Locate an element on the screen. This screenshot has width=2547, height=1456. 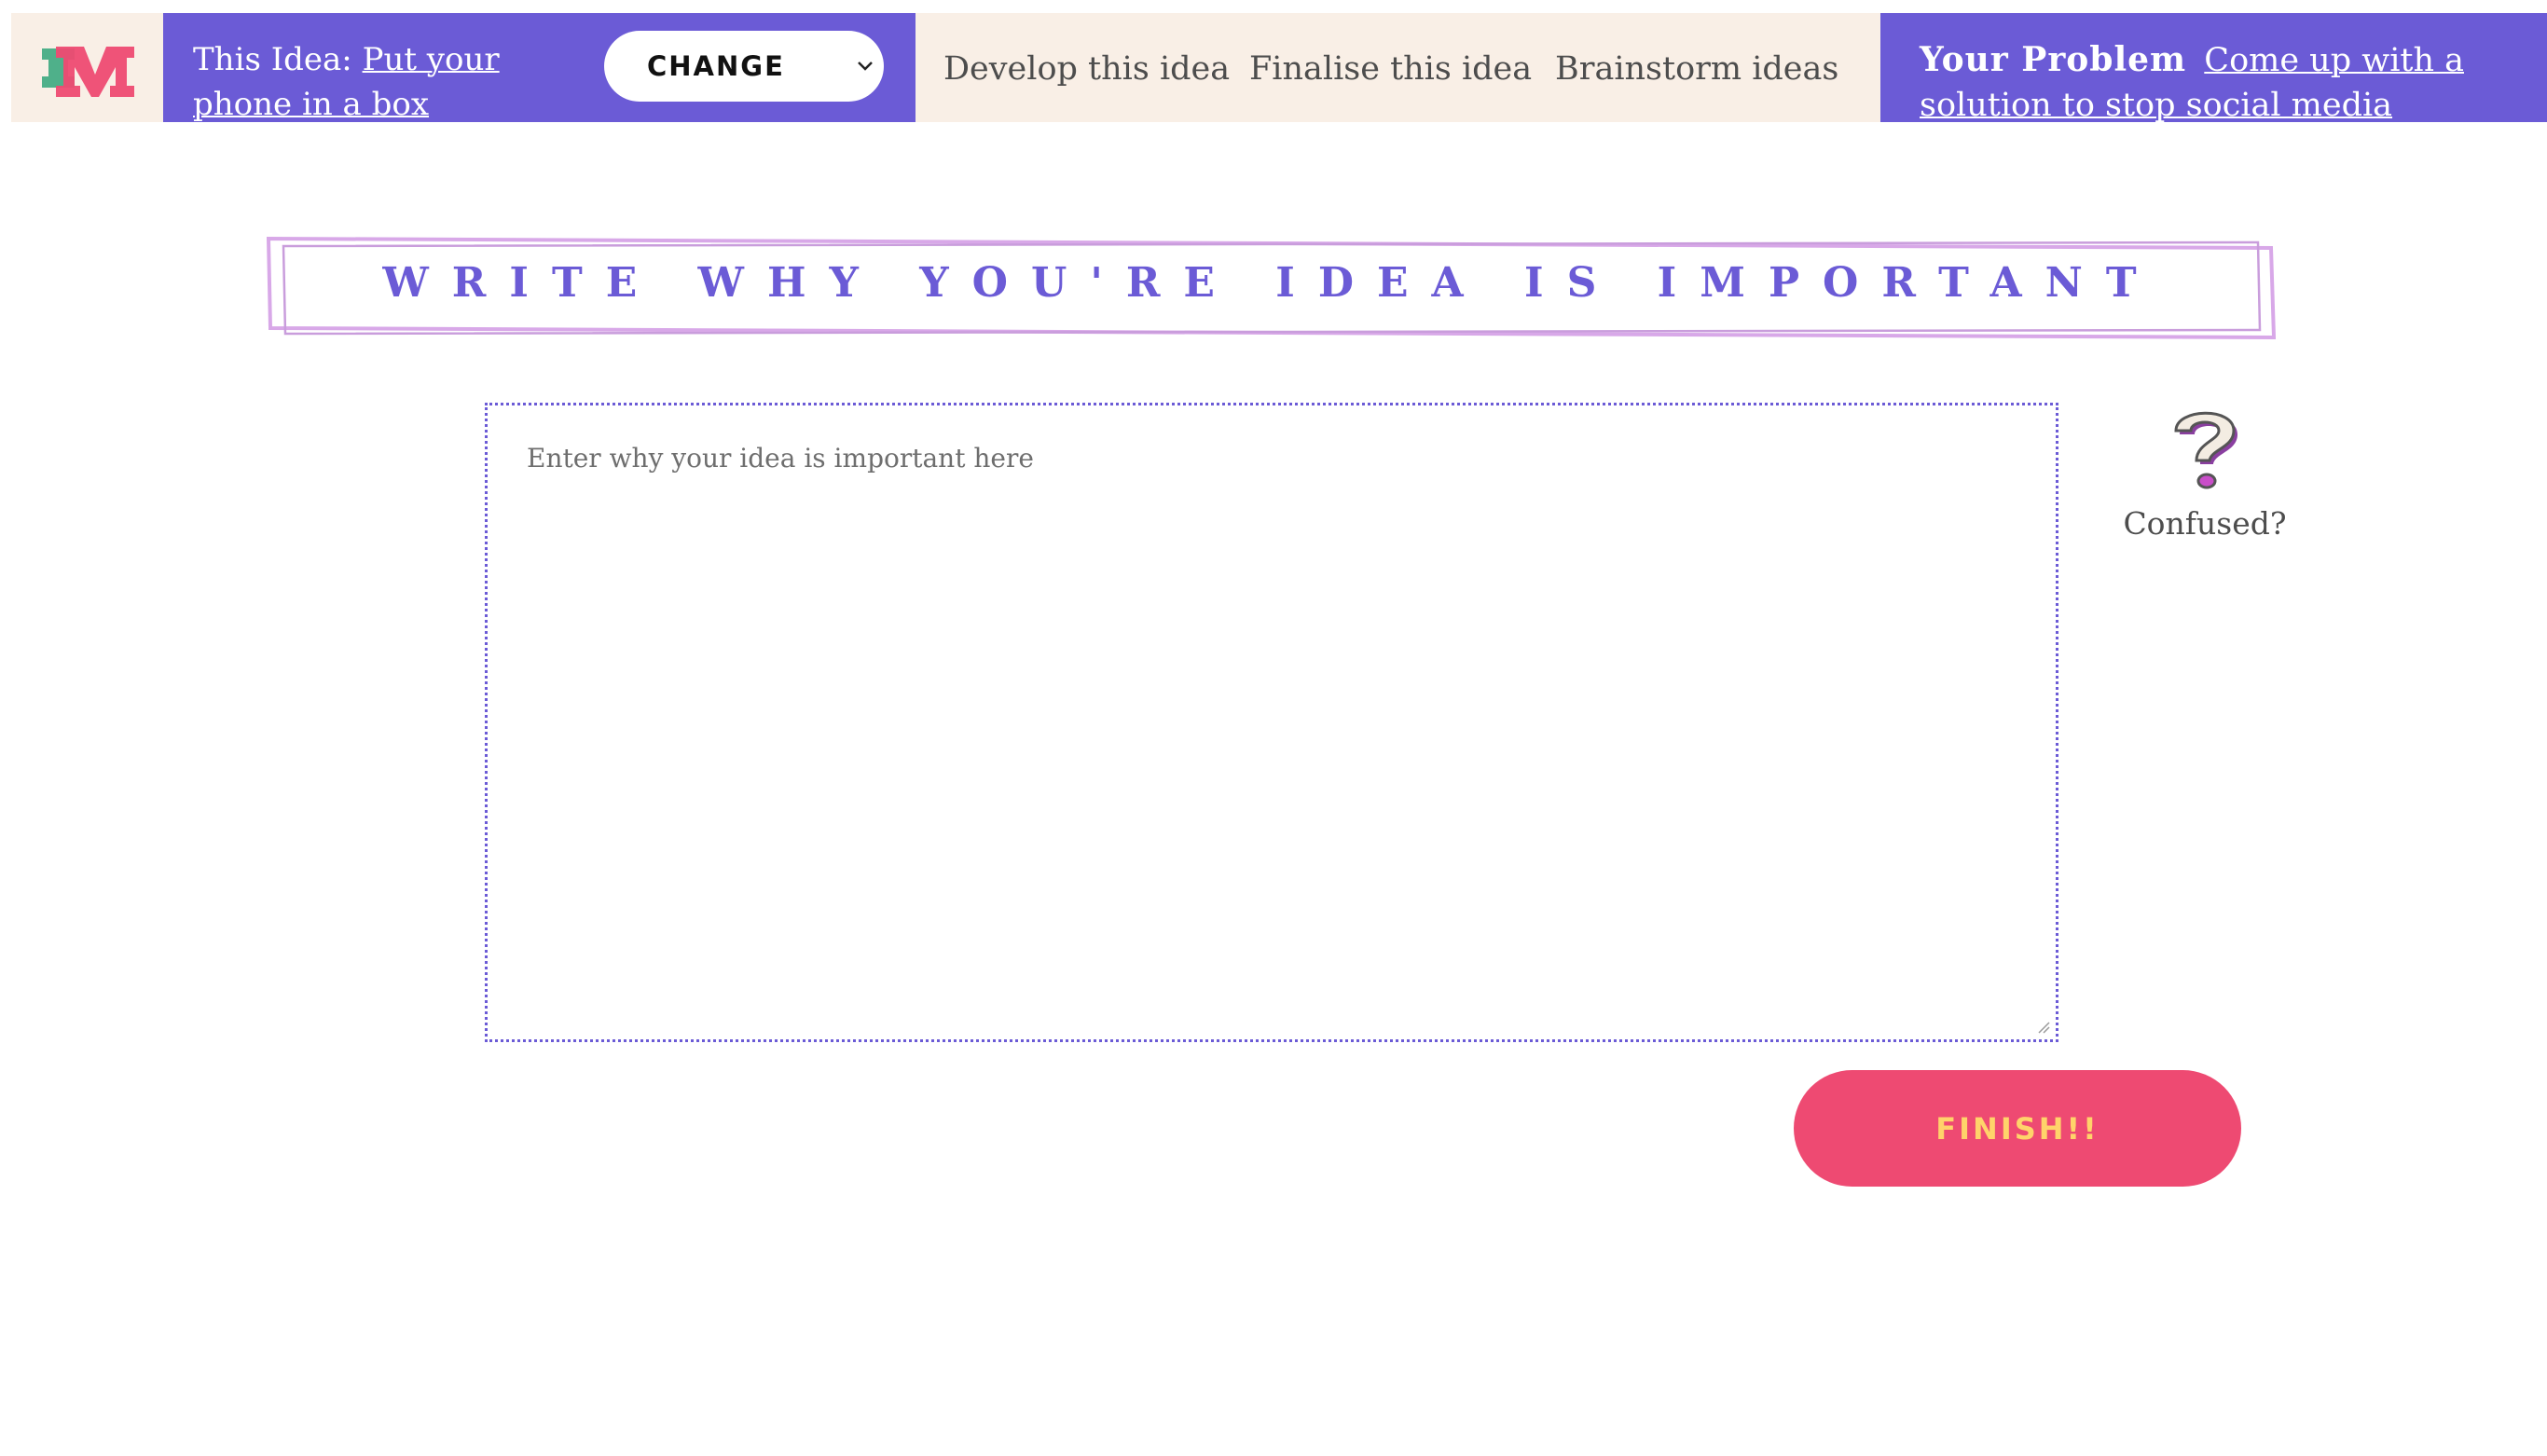
finish-button: FINISH!! is located at coordinates (2017, 1128).